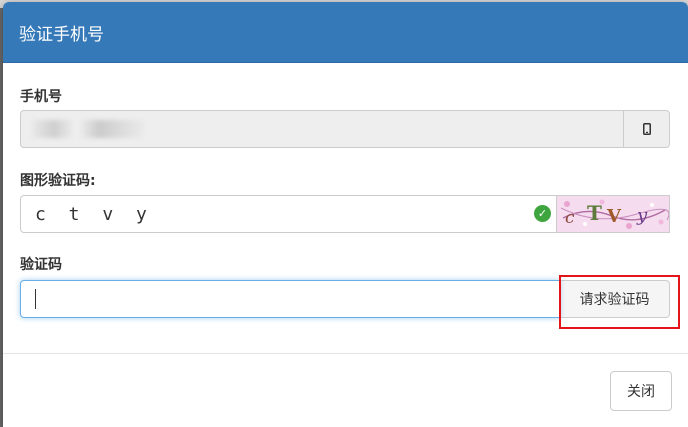 Image resolution: width=688 pixels, height=427 pixels. I want to click on captcha-label: 图形验证码:, so click(58, 181).